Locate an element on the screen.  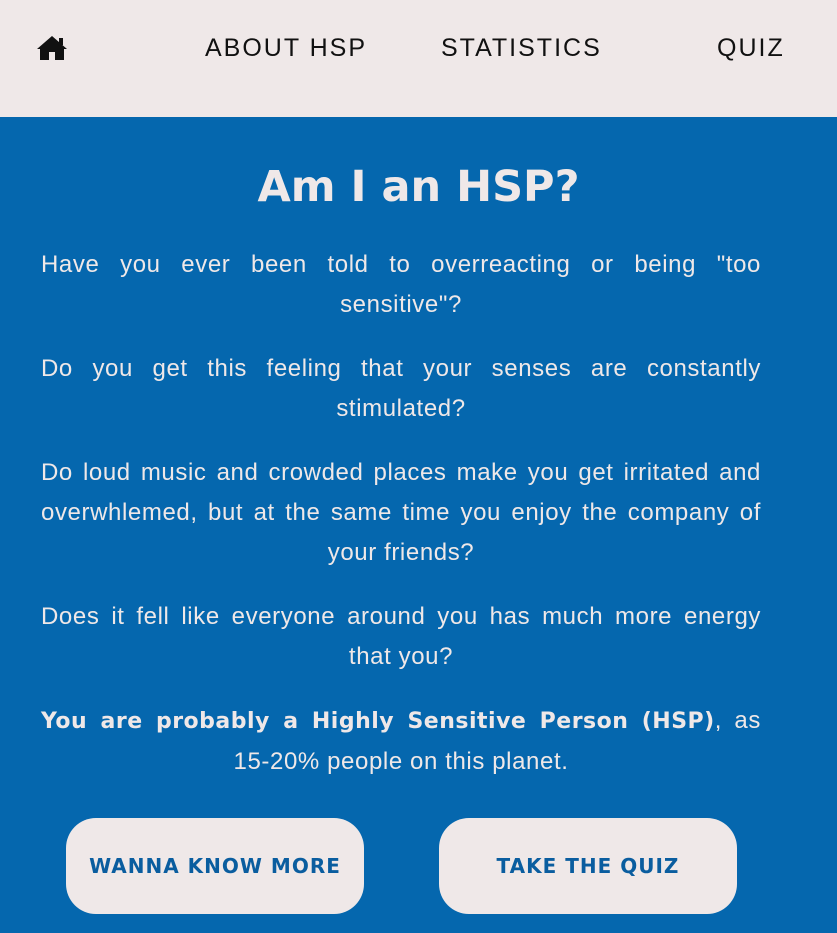
nav-link-statistics: STATISTICS is located at coordinates (521, 48).